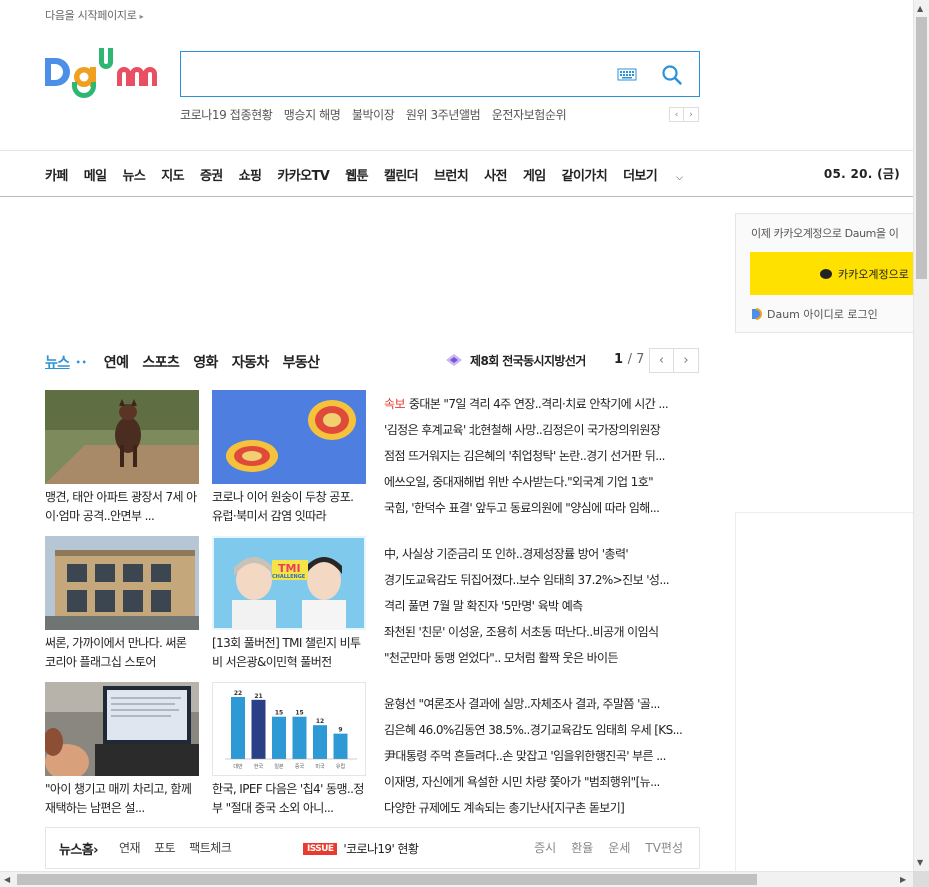 The height and width of the screenshot is (887, 929). What do you see at coordinates (542, 433) in the screenshot?
I see `headline-item: '김정은 후계교육' 北현철해 사망..김정은이 국가장의위원장` at bounding box center [542, 433].